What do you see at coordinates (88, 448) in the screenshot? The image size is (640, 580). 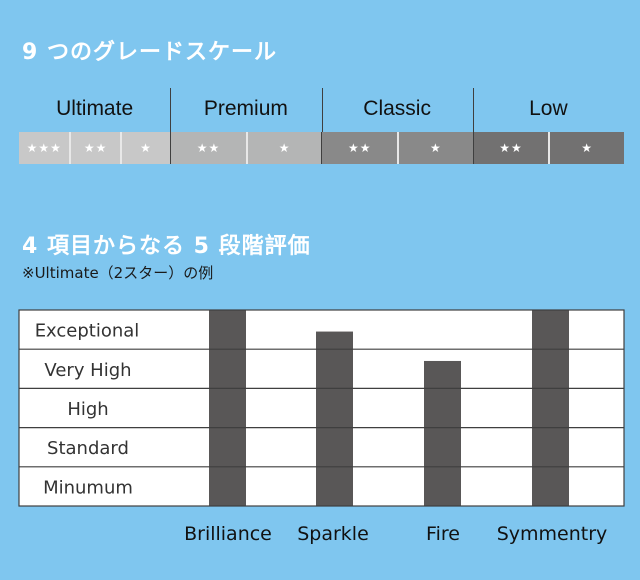 I see `y-tick-label: Standard` at bounding box center [88, 448].